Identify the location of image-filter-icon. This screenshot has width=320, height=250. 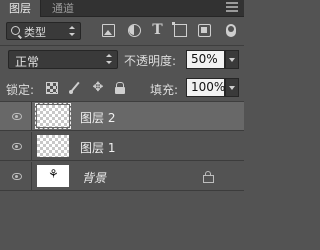
(108, 30).